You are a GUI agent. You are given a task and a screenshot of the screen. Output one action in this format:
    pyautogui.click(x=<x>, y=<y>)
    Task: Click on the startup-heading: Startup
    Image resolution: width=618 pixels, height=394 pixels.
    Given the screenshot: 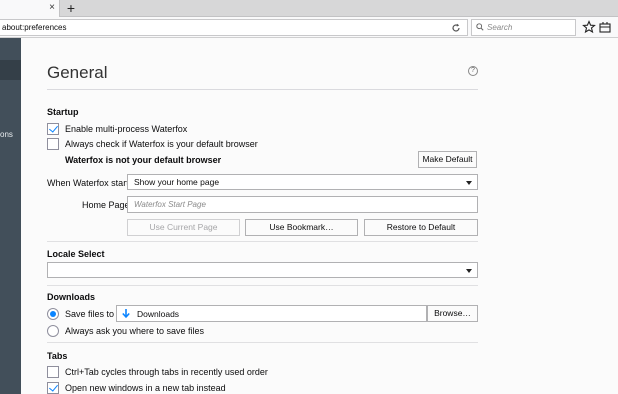 What is the action you would take?
    pyautogui.click(x=63, y=112)
    